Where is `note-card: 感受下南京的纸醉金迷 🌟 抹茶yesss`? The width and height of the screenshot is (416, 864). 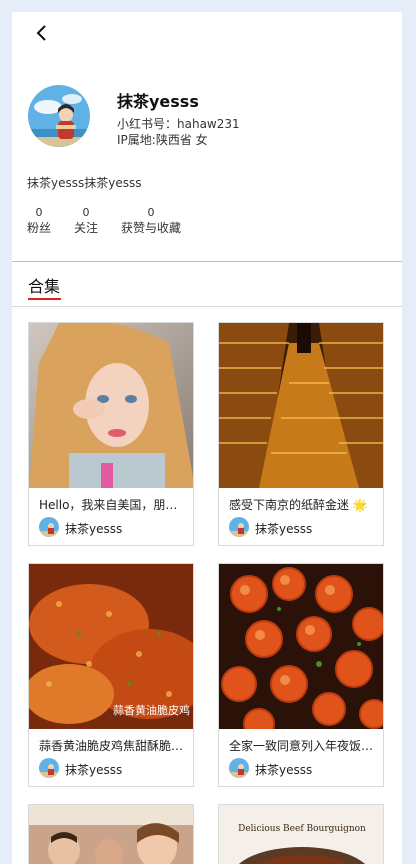 note-card: 感受下南京的纸醉金迷 🌟 抹茶yesss is located at coordinates (301, 434).